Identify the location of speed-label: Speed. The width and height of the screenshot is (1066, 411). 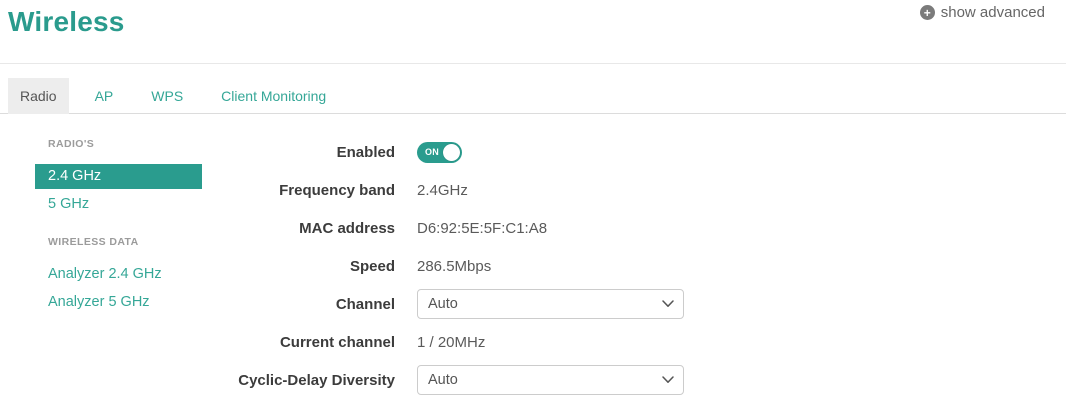
(372, 266).